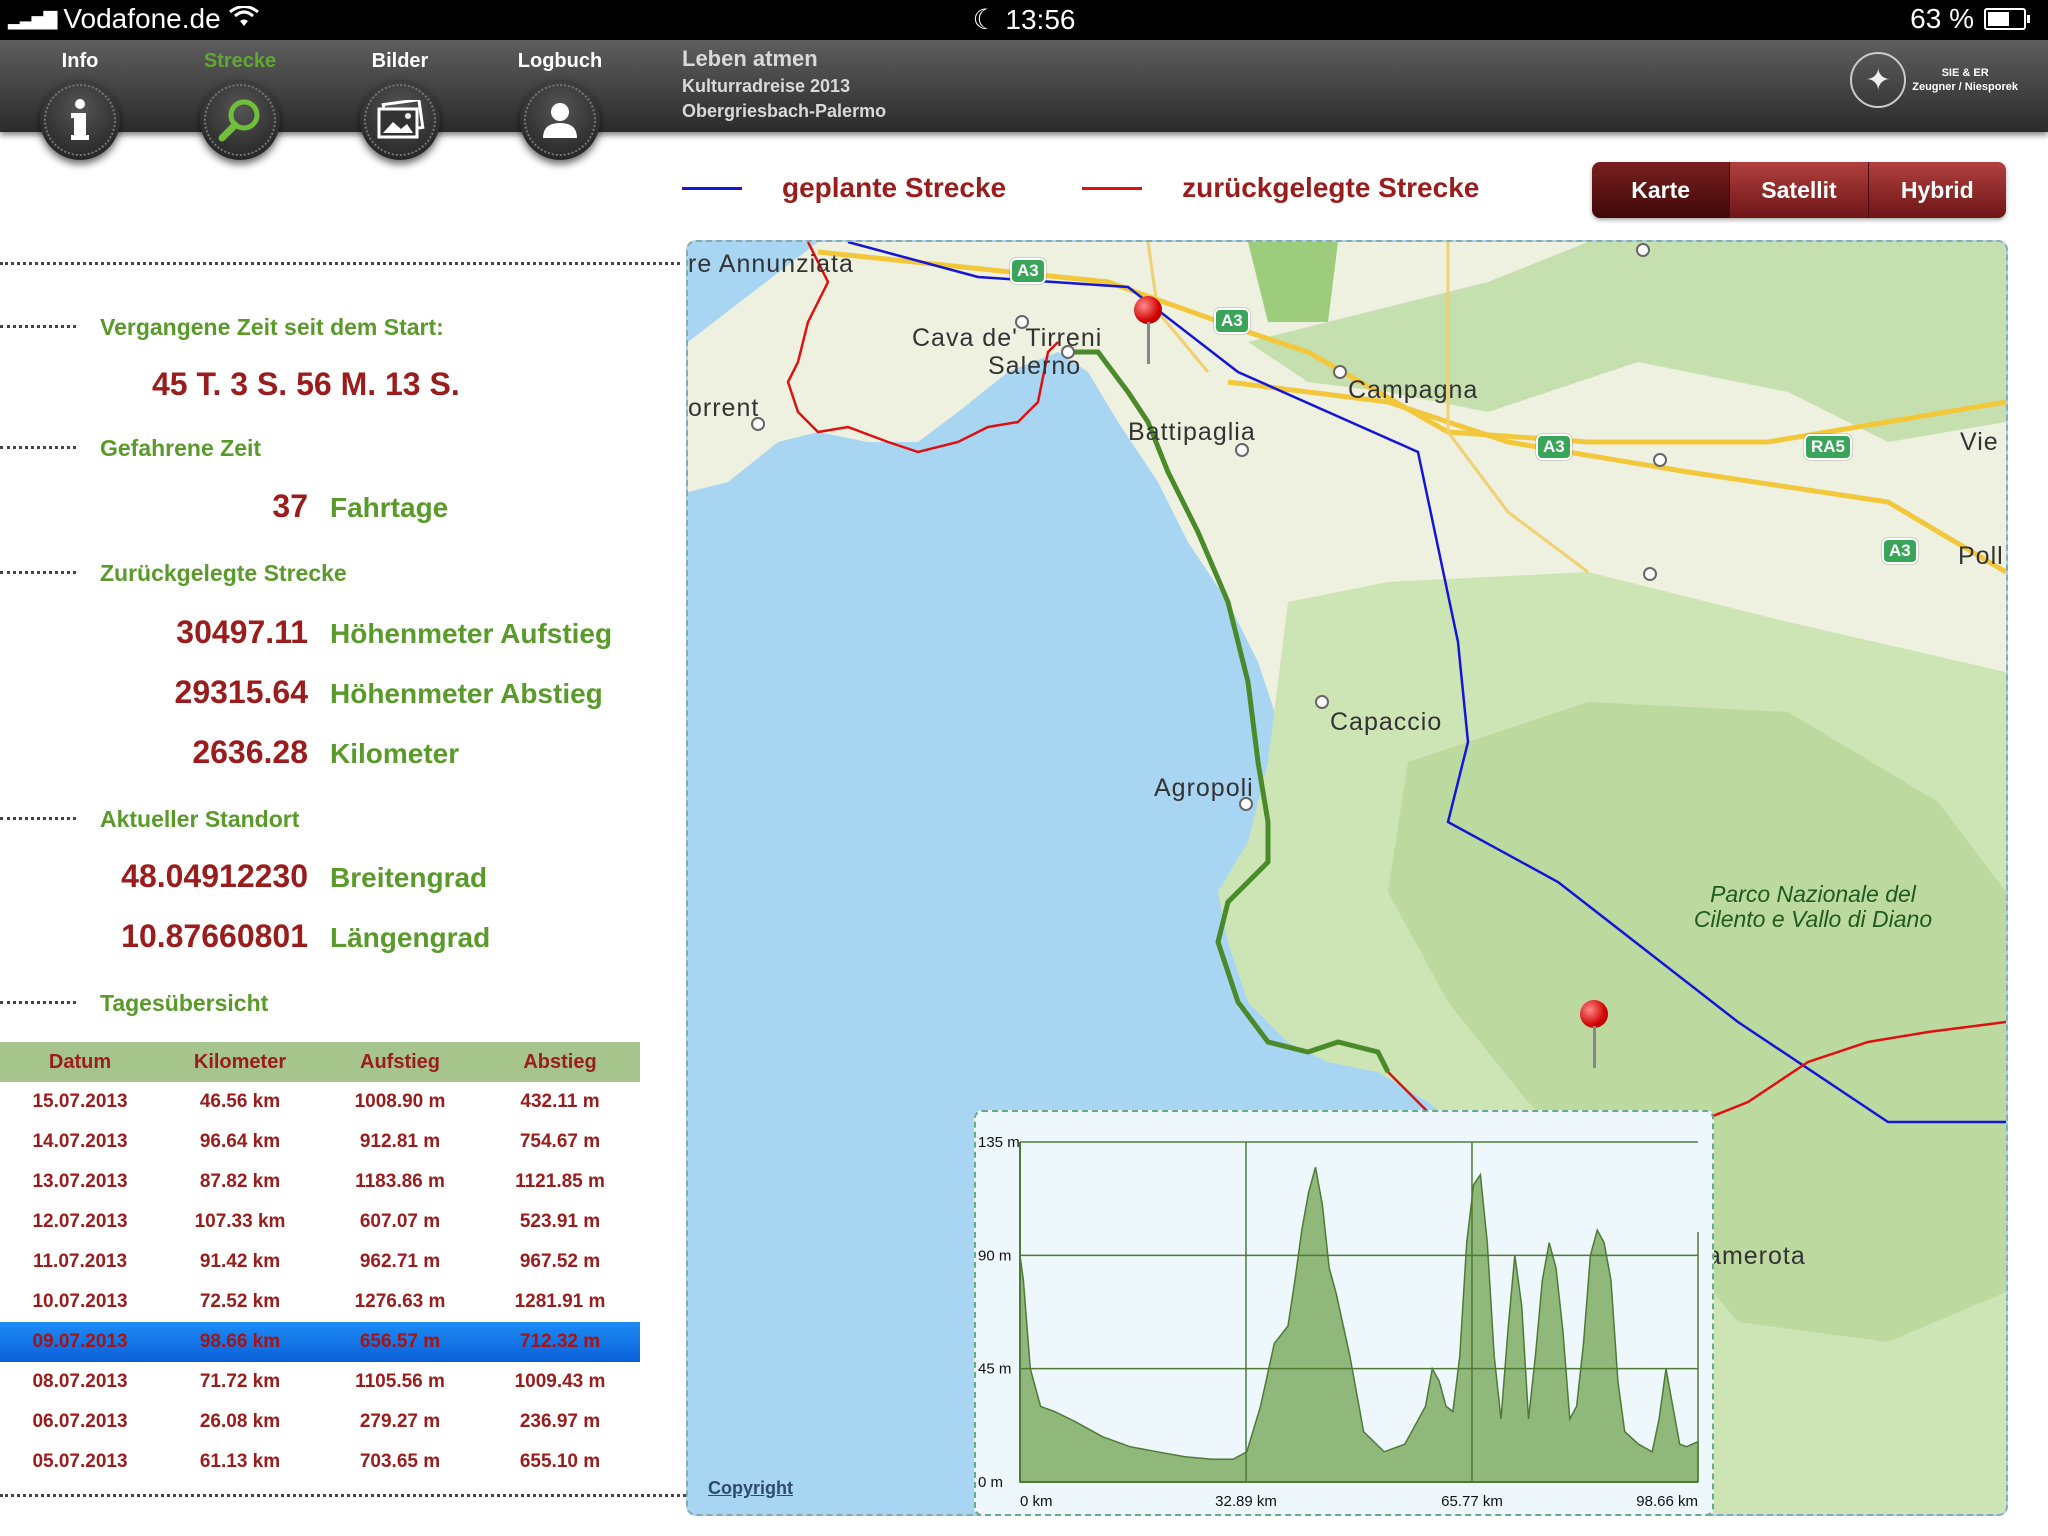 This screenshot has width=2048, height=1536. What do you see at coordinates (1828, 447) in the screenshot?
I see `road-shield-ra5: RA5` at bounding box center [1828, 447].